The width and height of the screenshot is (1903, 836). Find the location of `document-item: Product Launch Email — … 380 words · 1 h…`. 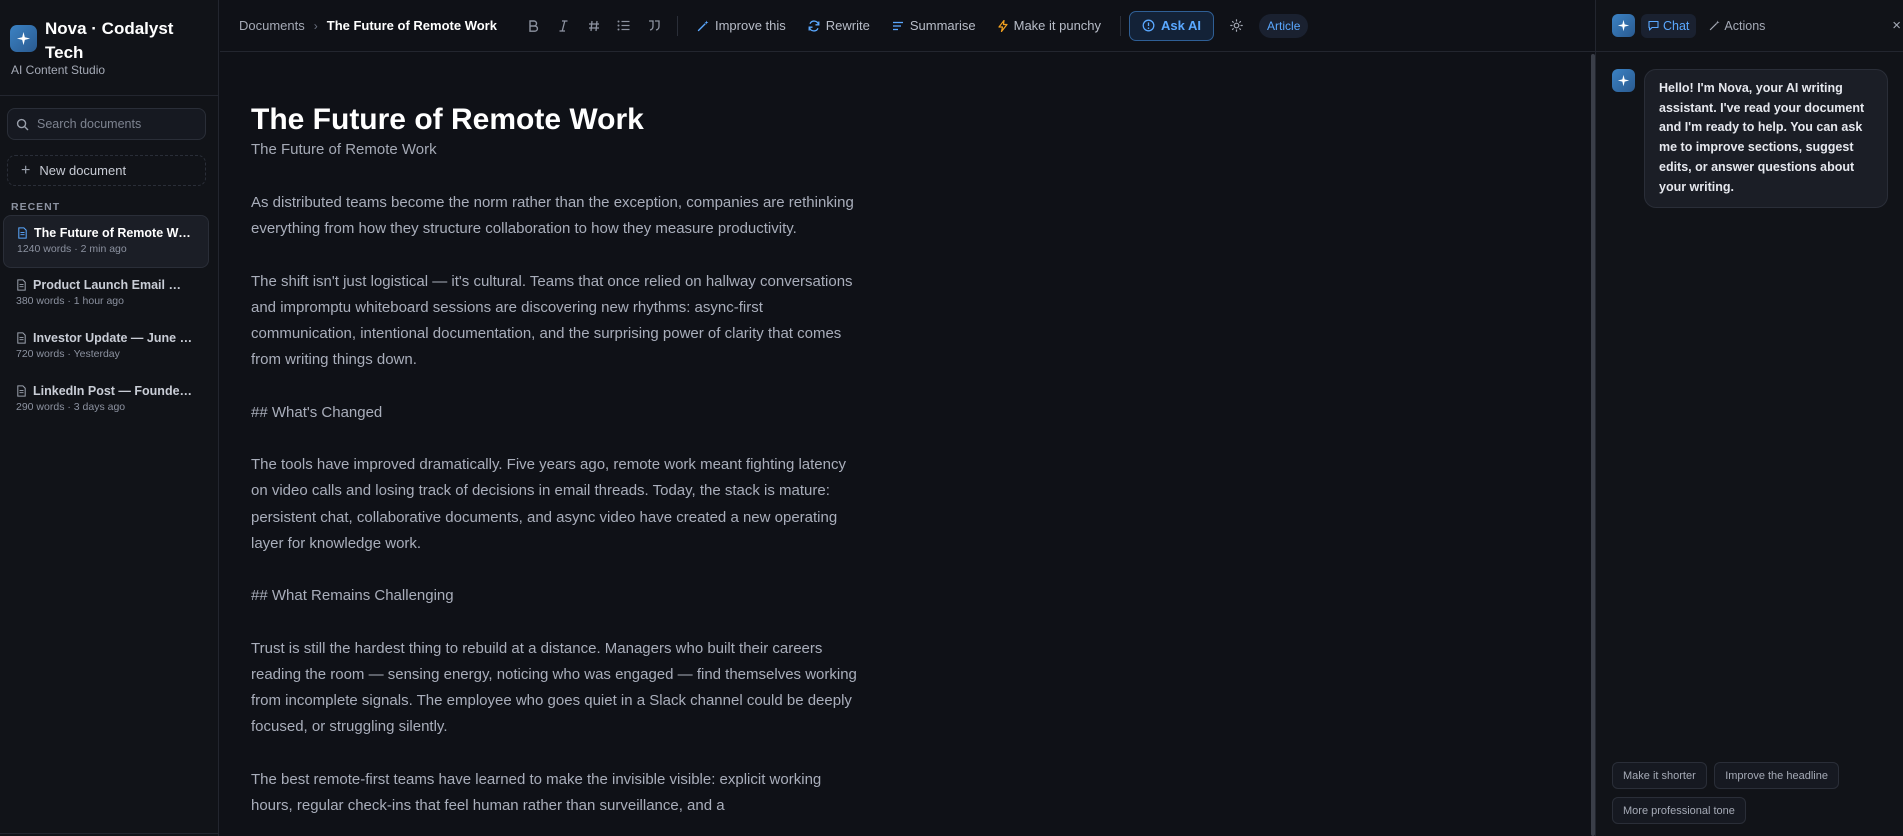

document-item: Product Launch Email — … 380 words · 1 h… is located at coordinates (106, 294).